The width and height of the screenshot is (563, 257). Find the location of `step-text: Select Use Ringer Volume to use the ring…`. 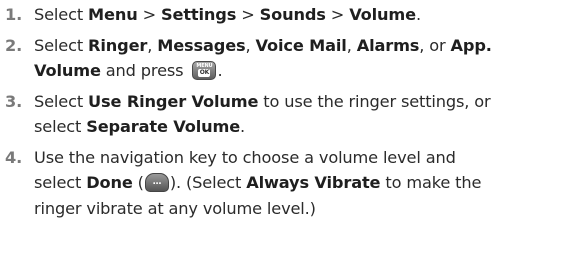

step-text: Select Use Ringer Volume to use the ring… is located at coordinates (262, 114).